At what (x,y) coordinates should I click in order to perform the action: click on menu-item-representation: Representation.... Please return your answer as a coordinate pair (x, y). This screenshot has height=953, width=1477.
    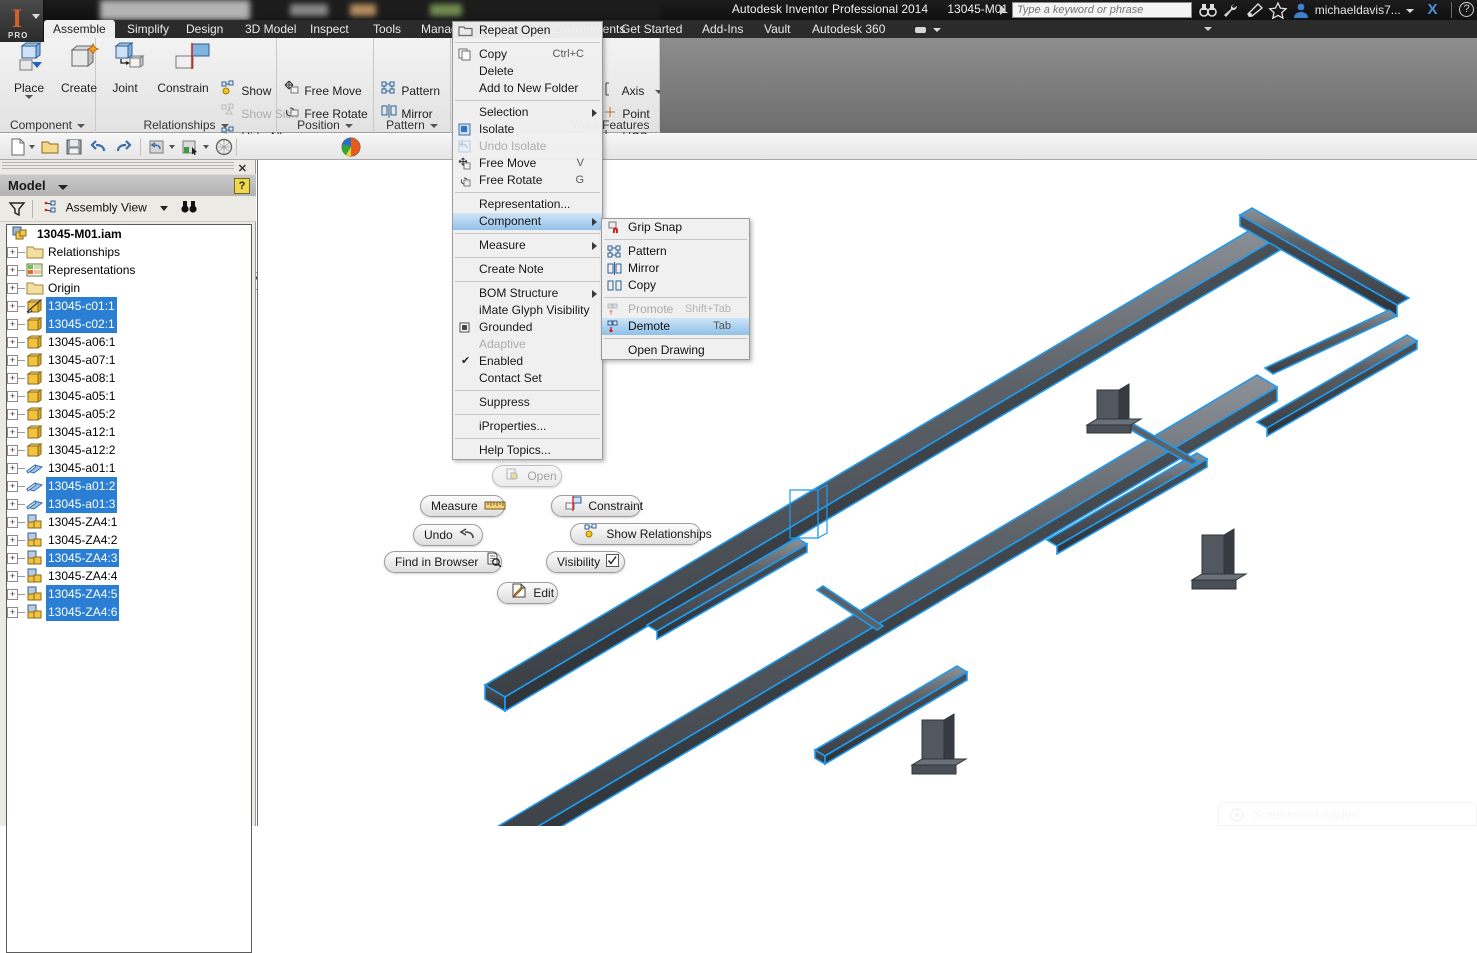
    Looking at the image, I should click on (527, 204).